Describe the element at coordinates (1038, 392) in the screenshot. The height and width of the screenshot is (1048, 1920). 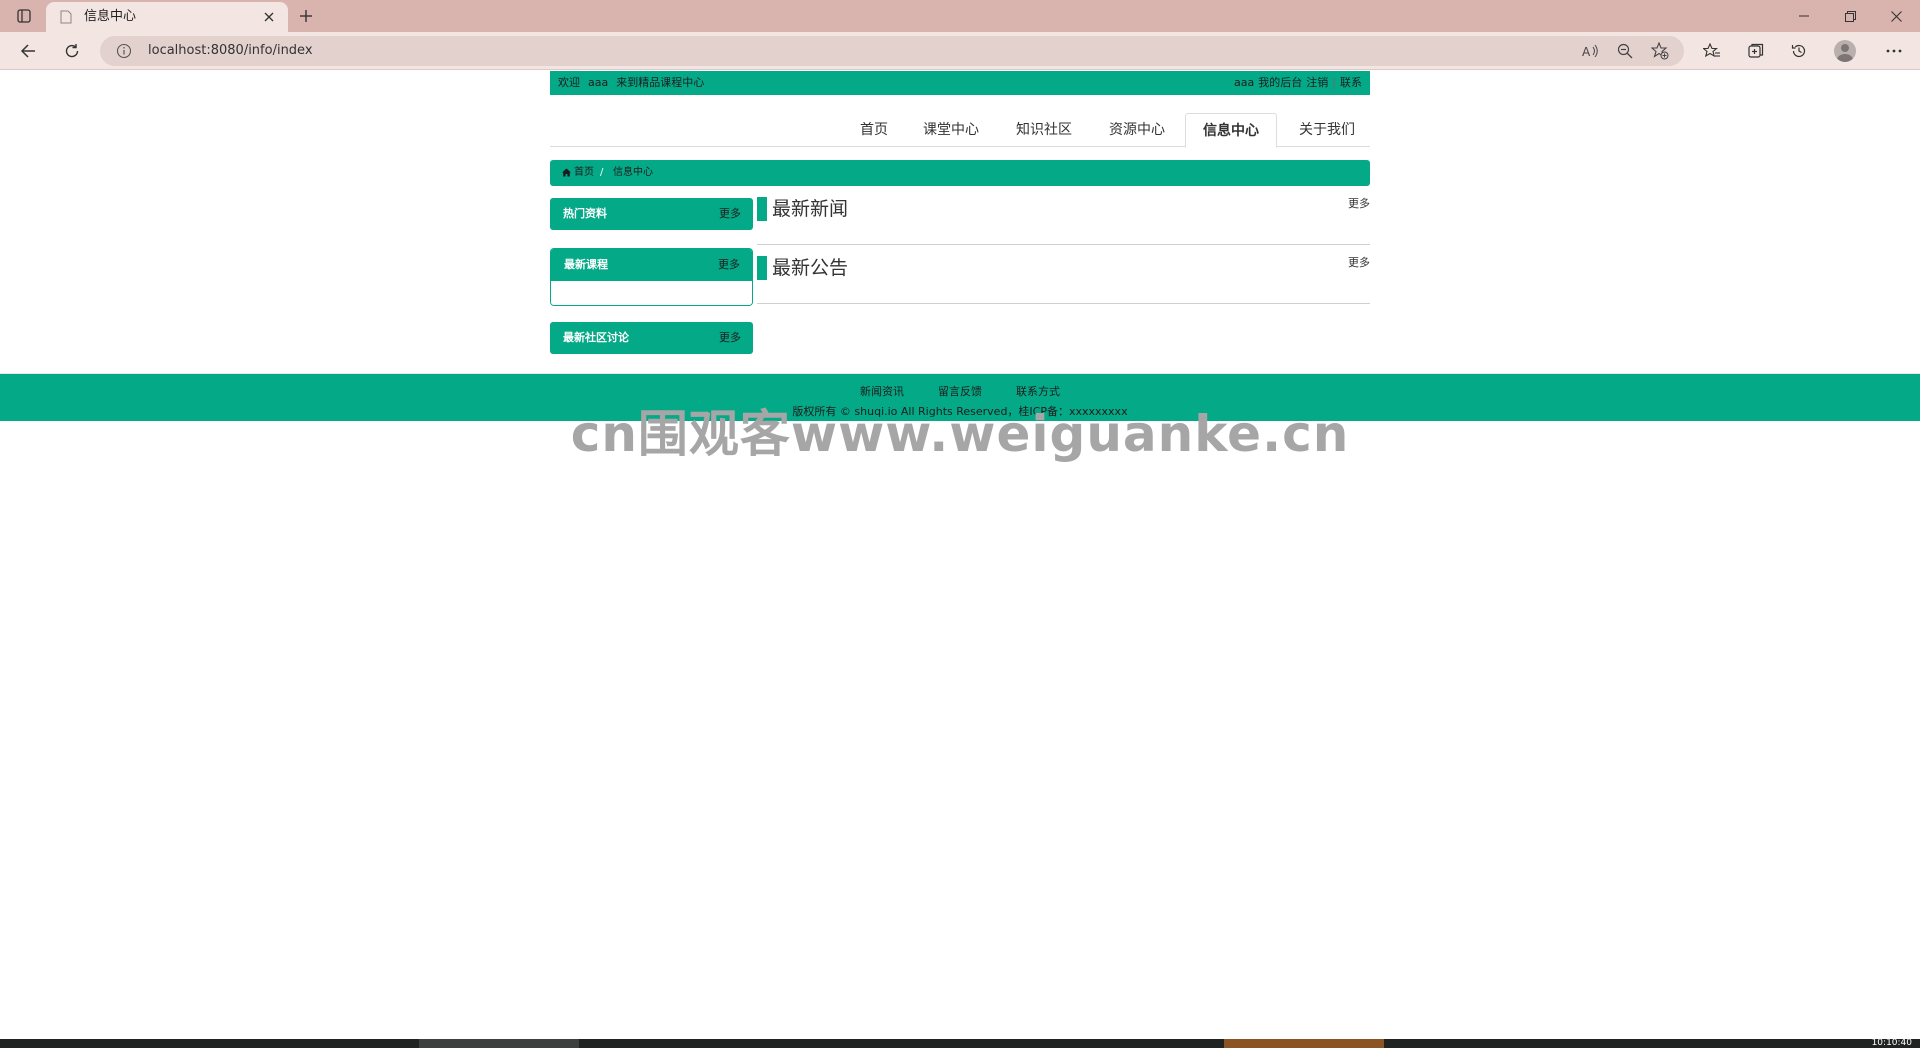
I see `footer-link-contact: 联系方式` at that location.